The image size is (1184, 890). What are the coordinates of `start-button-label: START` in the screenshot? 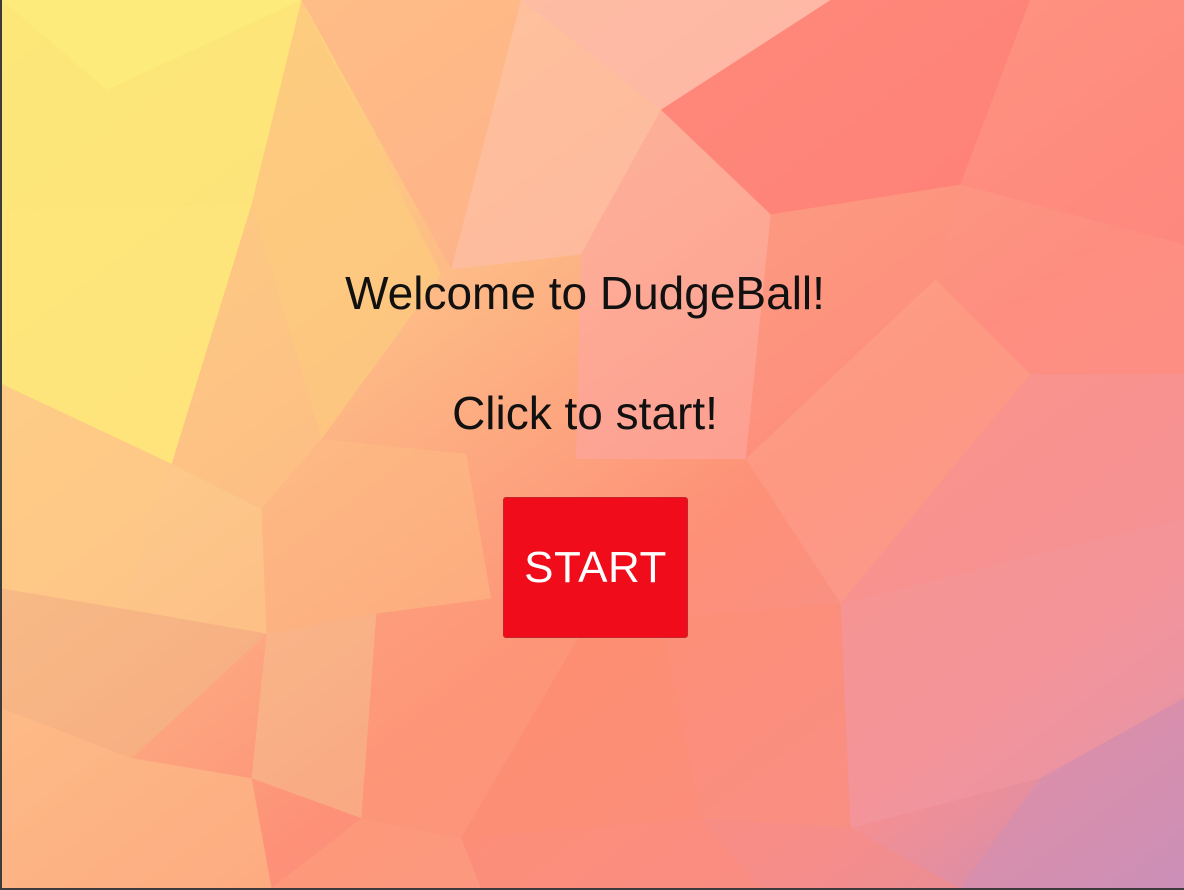 It's located at (595, 567).